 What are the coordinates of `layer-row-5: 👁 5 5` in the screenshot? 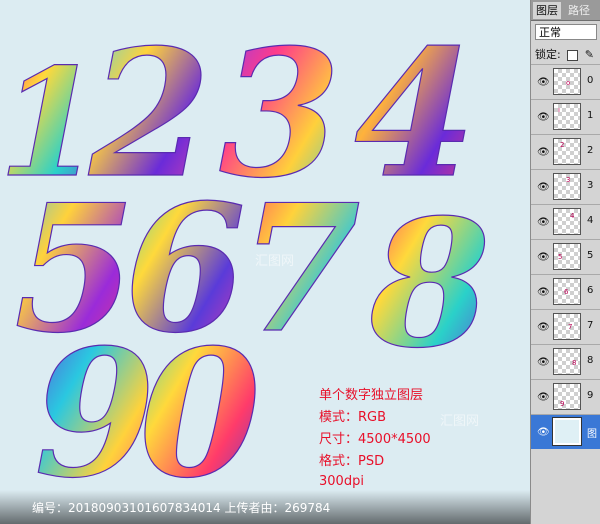 It's located at (565, 256).